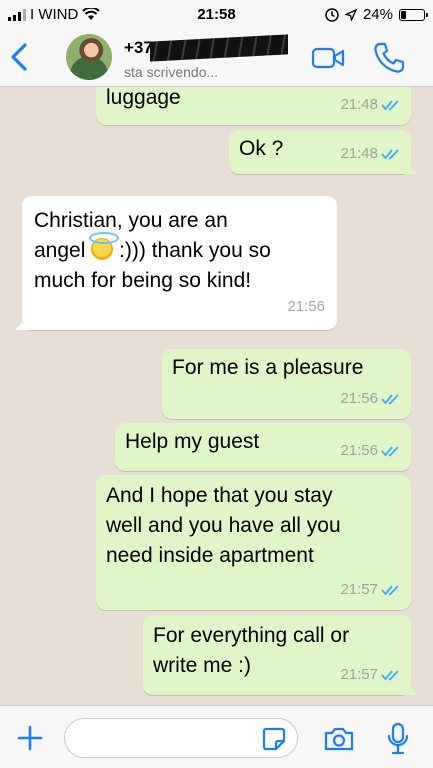 This screenshot has height=768, width=433. What do you see at coordinates (219, 495) in the screenshot?
I see `message-line: And I hope that you stay` at bounding box center [219, 495].